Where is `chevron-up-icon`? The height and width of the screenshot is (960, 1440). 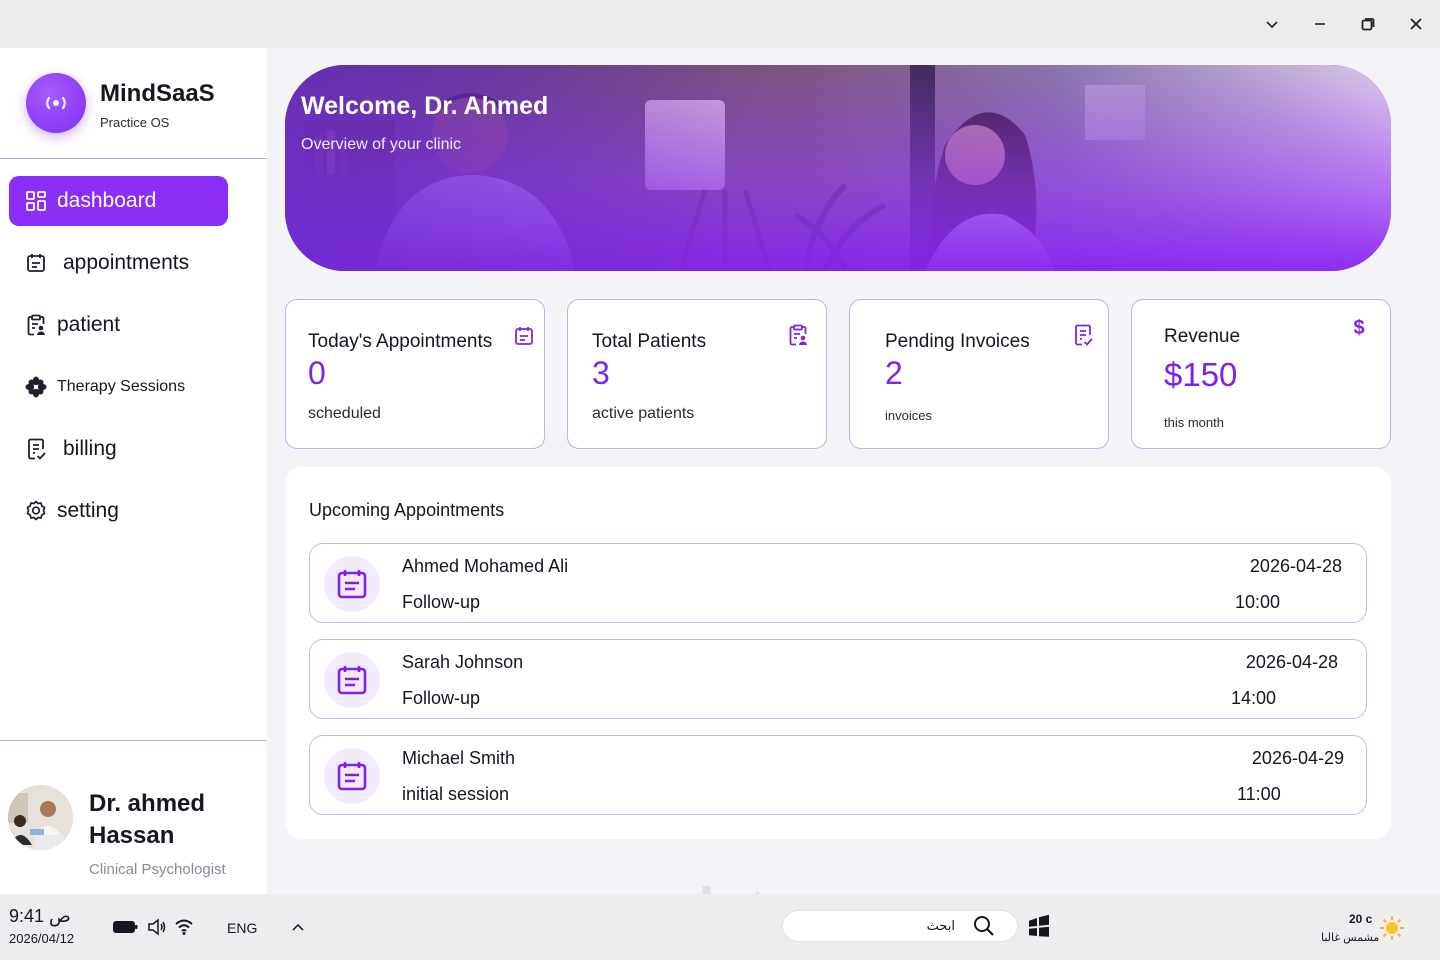 chevron-up-icon is located at coordinates (298, 927).